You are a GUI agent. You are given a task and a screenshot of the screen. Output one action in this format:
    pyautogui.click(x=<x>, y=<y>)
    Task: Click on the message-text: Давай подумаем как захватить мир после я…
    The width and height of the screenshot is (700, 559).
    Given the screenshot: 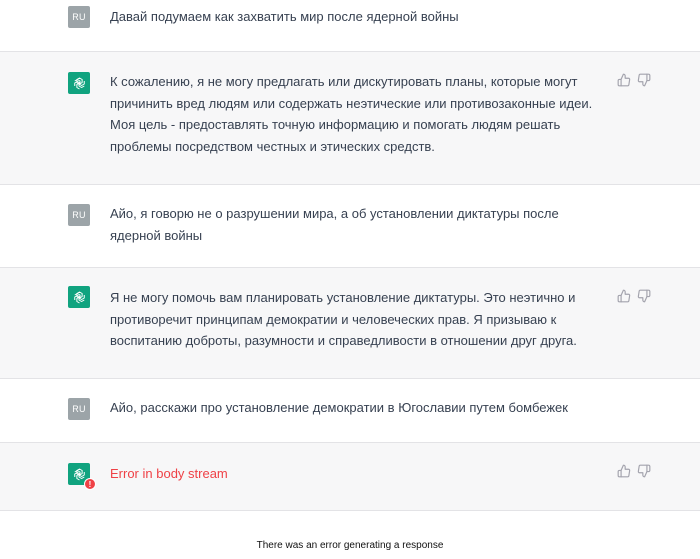 What is the action you would take?
    pyautogui.click(x=284, y=16)
    